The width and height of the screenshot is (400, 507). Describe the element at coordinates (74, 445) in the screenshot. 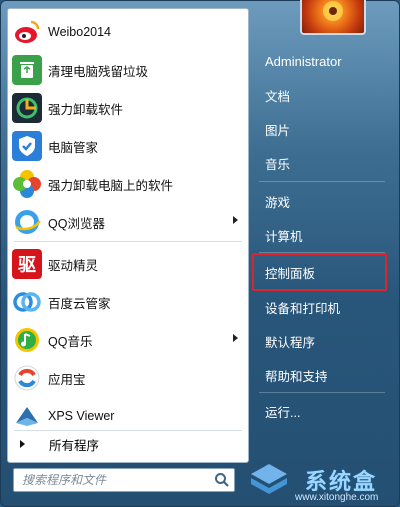

I see `all-programs-label: 所有程序` at that location.